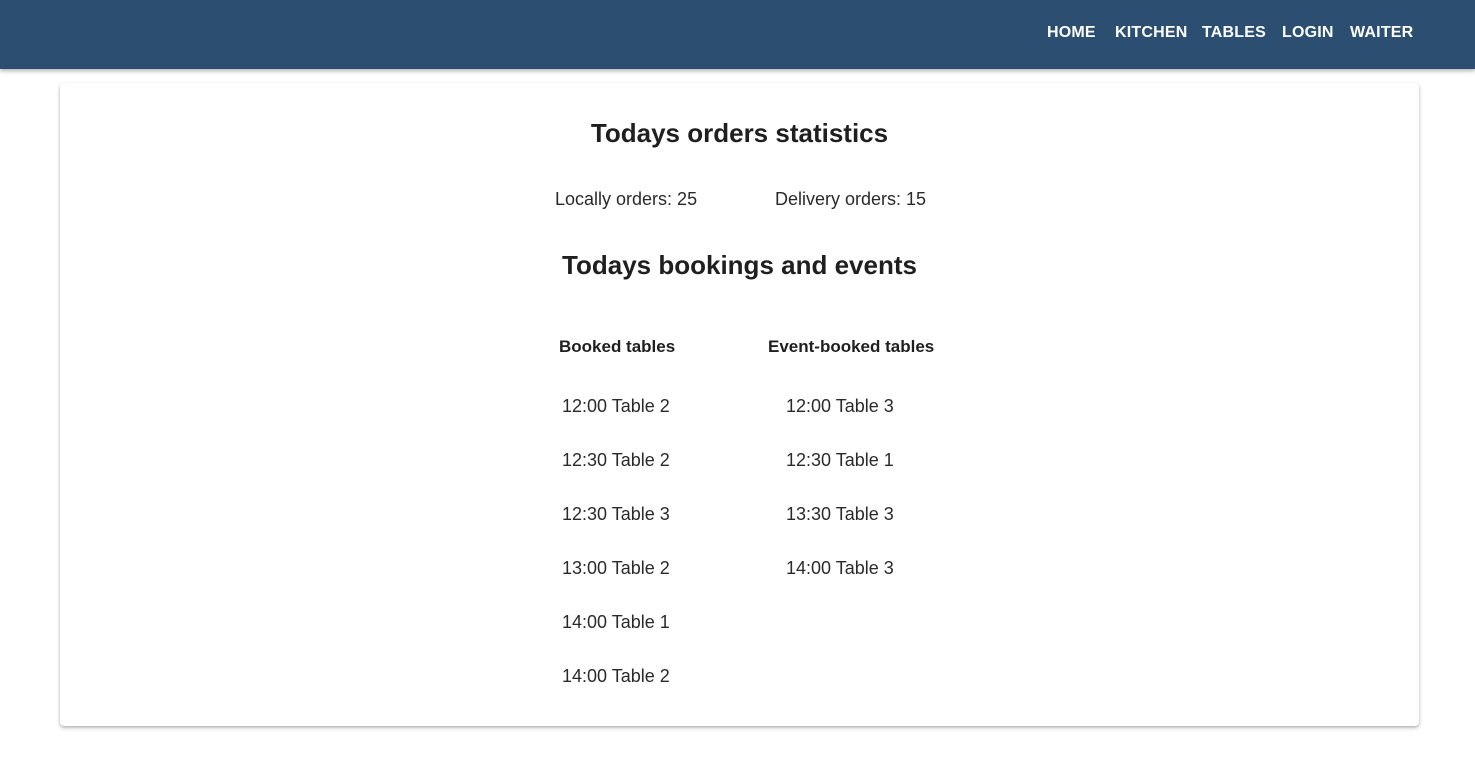 The image size is (1475, 775). What do you see at coordinates (851, 346) in the screenshot?
I see `event-booked-tables-header: Event-booked tables` at bounding box center [851, 346].